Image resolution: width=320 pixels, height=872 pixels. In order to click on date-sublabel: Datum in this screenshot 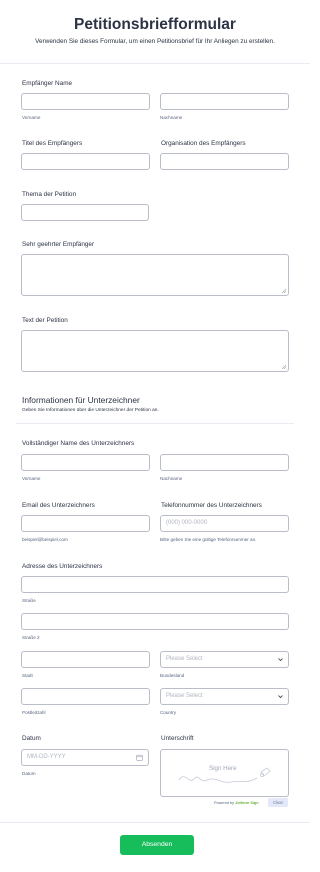, I will do `click(29, 773)`.